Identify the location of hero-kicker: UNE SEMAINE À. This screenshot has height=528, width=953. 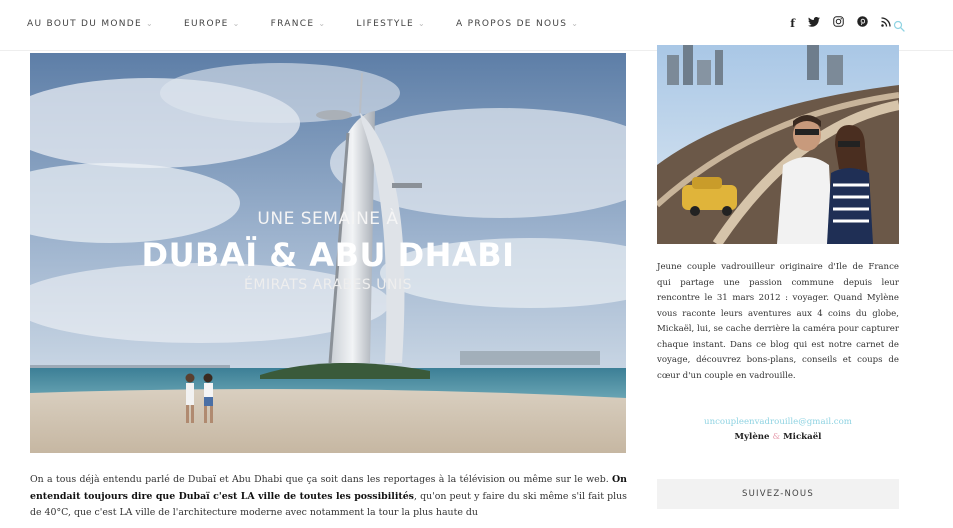
(328, 219).